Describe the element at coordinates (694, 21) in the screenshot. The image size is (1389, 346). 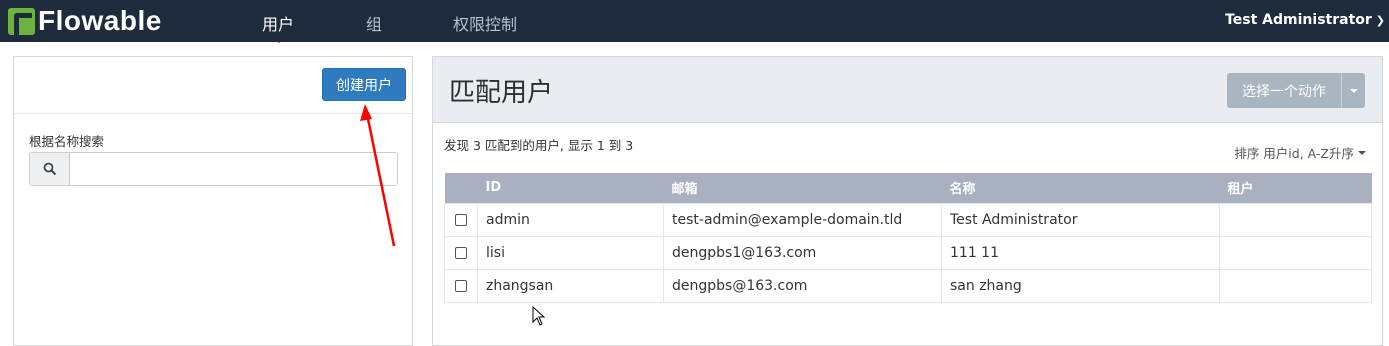
I see `top-navbar: Flowable 用户 组 权限控制 Test Administrator ❯` at that location.